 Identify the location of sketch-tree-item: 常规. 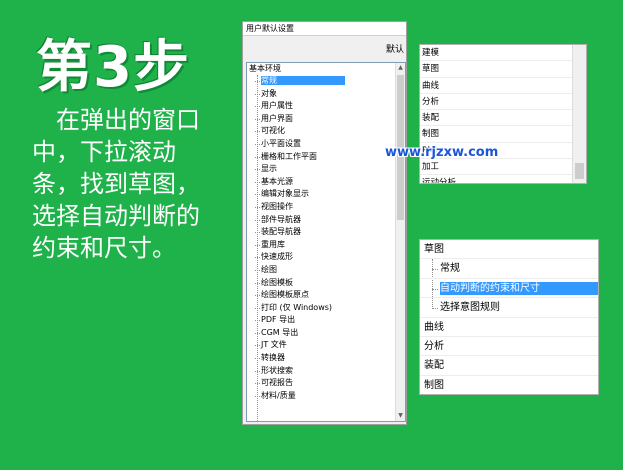
(509, 269).